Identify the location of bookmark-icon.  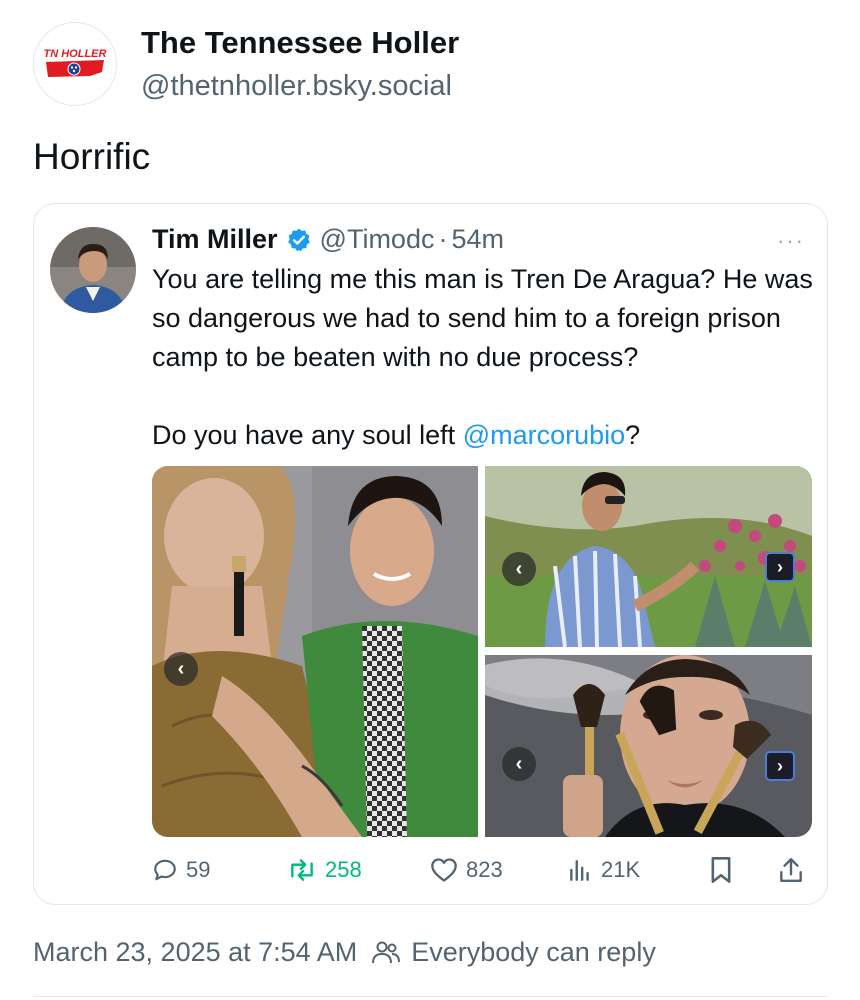
(721, 870).